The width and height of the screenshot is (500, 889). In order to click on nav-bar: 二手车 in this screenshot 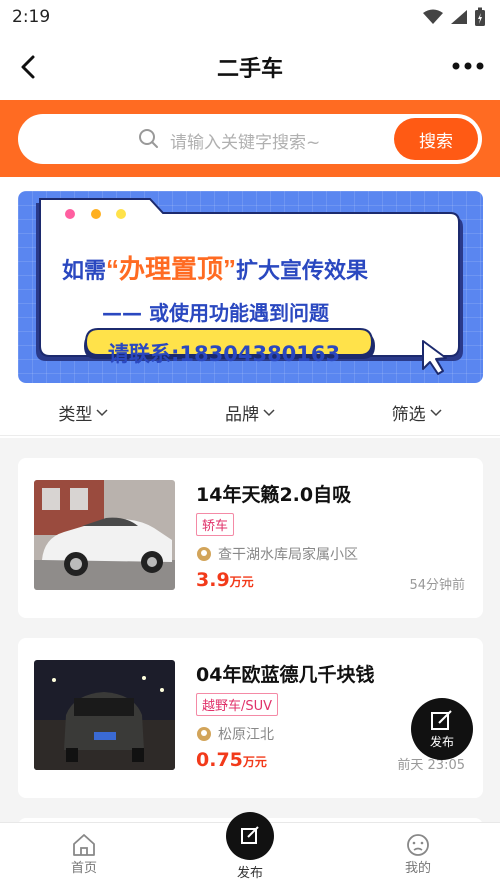, I will do `click(250, 67)`.